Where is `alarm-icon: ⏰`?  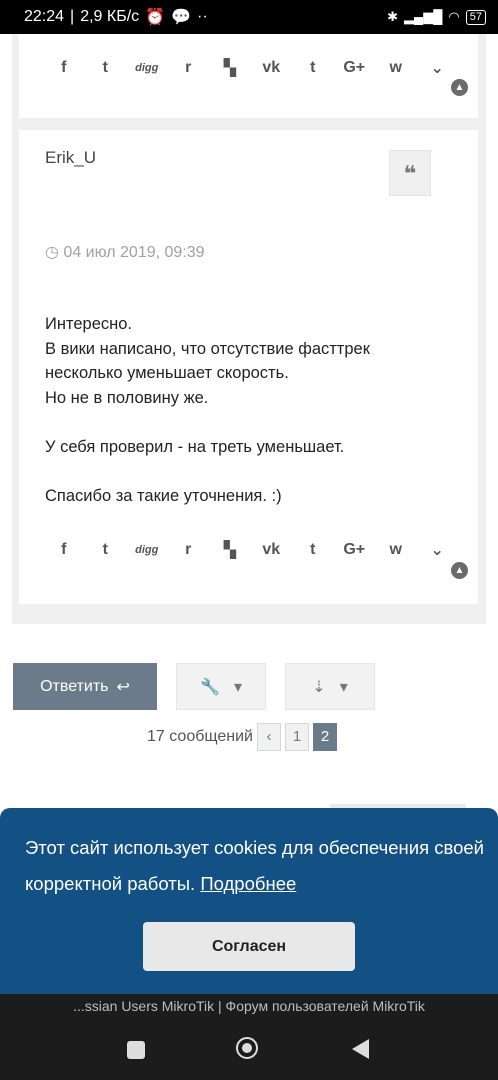 alarm-icon: ⏰ is located at coordinates (155, 17).